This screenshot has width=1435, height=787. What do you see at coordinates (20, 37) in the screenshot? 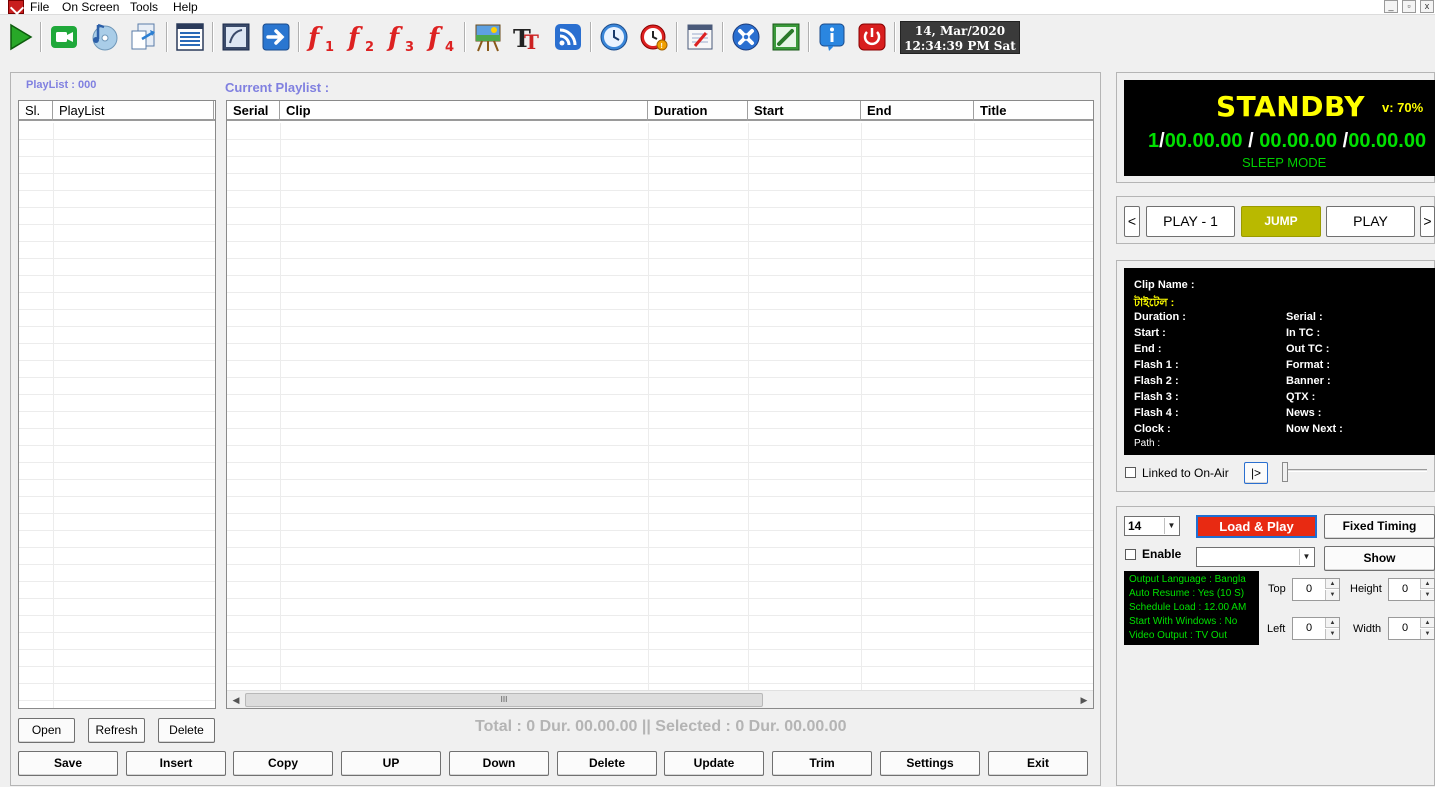
I see `play-icon` at bounding box center [20, 37].